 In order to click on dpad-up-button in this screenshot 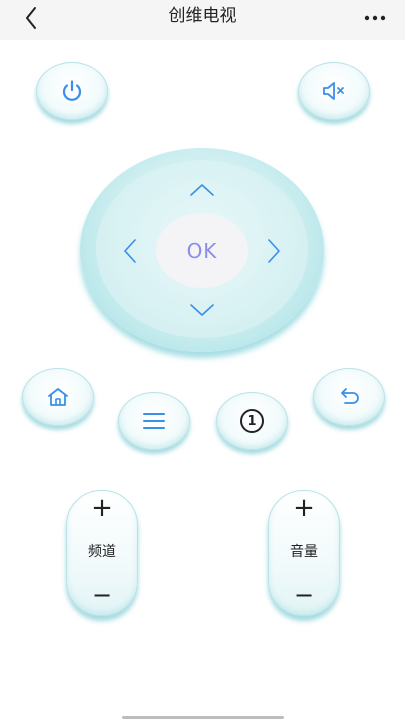, I will do `click(202, 190)`.